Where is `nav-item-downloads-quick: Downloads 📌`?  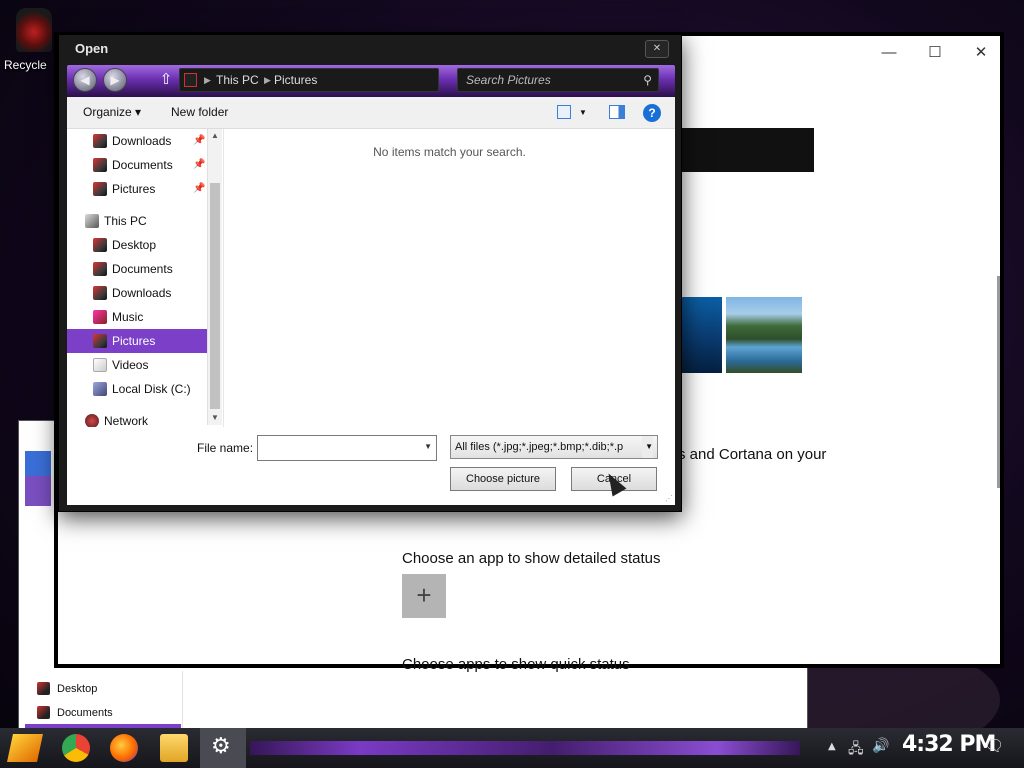 nav-item-downloads-quick: Downloads 📌 is located at coordinates (137, 141).